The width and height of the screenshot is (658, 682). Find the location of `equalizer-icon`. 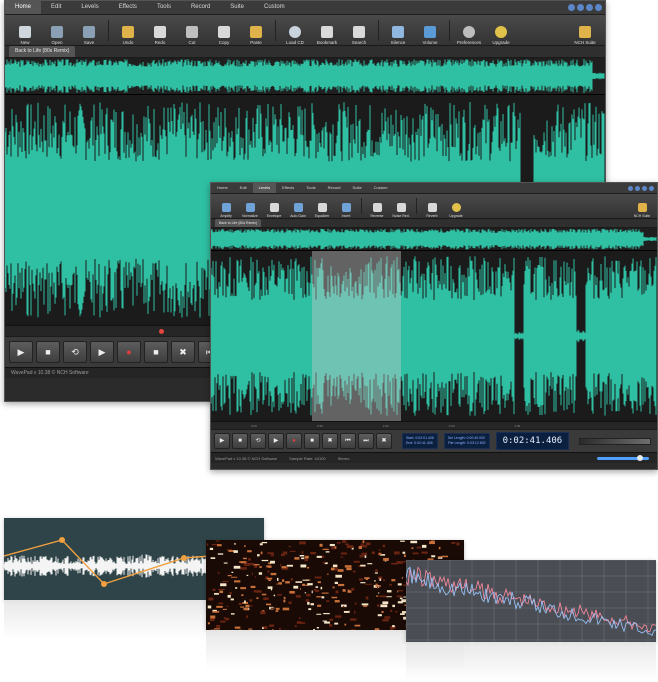

equalizer-icon is located at coordinates (322, 207).